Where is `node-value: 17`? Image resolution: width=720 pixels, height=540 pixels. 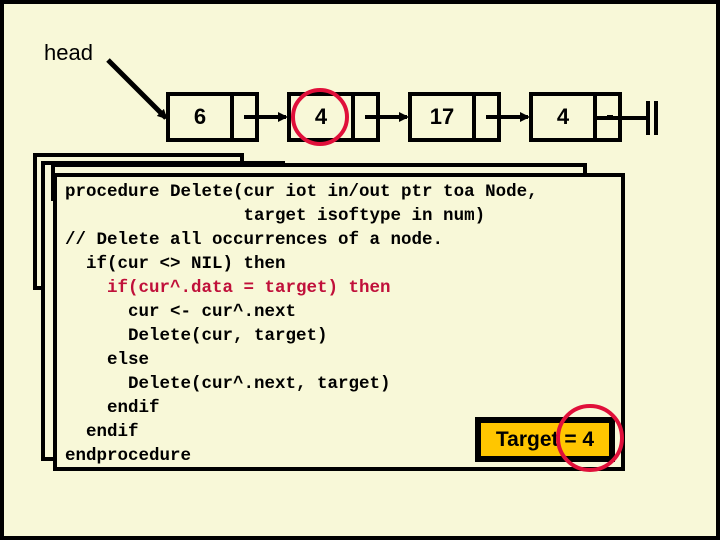
node-value: 17 is located at coordinates (442, 116).